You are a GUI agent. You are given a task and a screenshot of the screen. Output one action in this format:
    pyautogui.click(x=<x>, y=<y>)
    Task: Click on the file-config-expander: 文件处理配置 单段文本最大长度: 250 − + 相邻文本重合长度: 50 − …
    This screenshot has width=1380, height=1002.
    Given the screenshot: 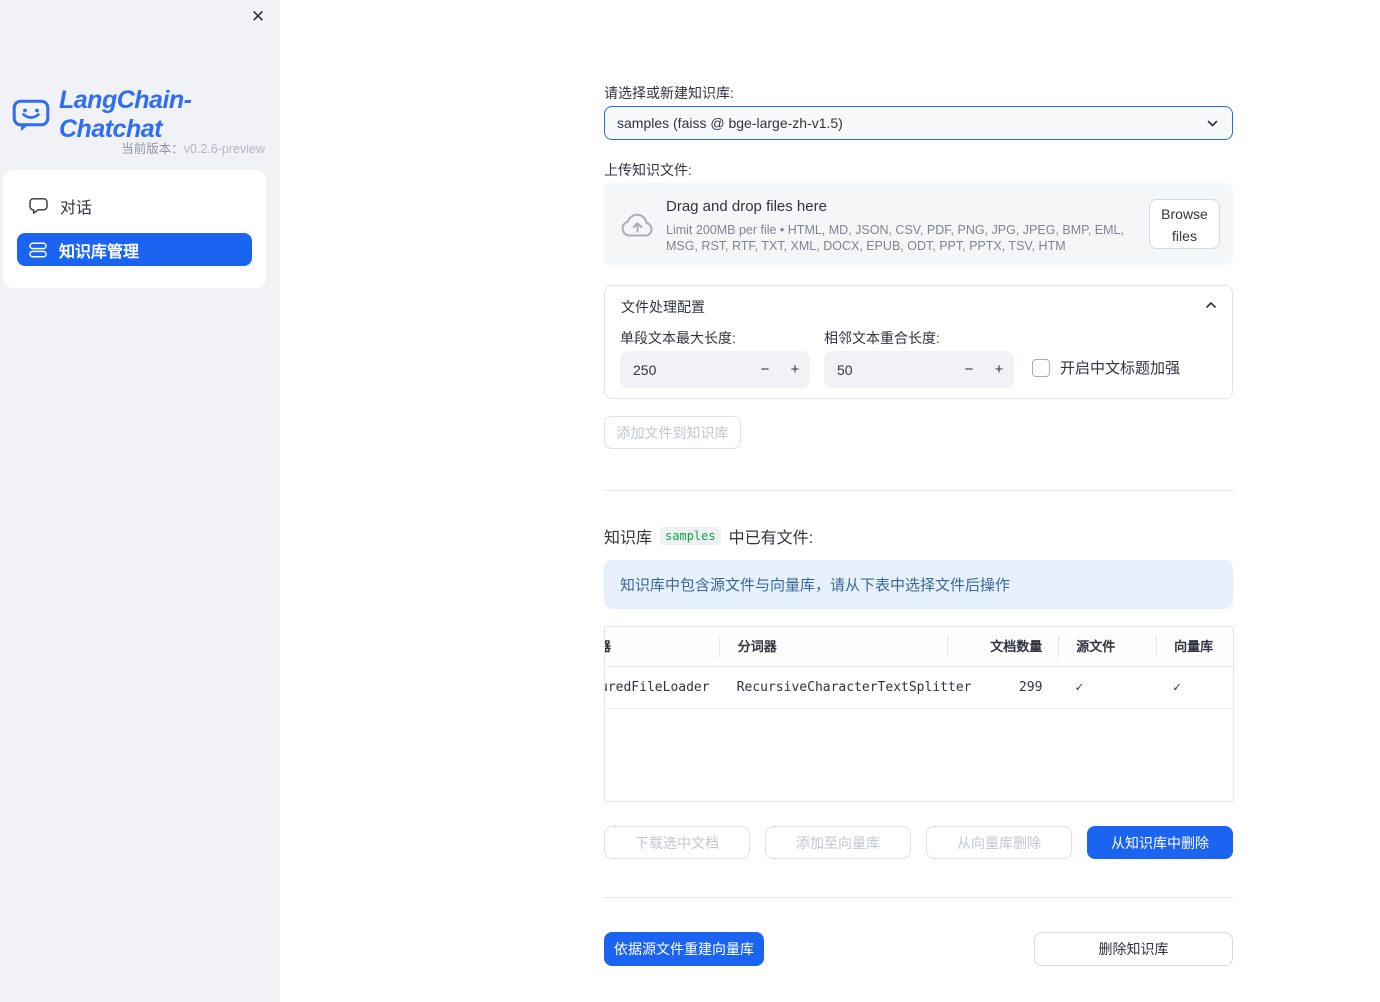 What is the action you would take?
    pyautogui.click(x=918, y=342)
    